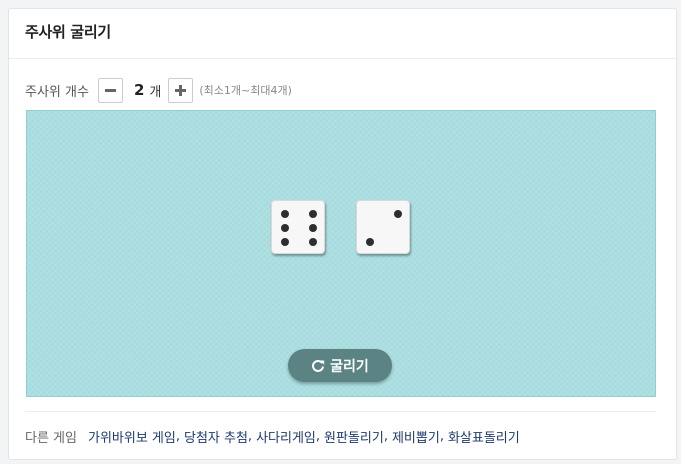 This screenshot has height=464, width=681. I want to click on game-link-arrow-spinner: 화살표돌리기, so click(484, 436).